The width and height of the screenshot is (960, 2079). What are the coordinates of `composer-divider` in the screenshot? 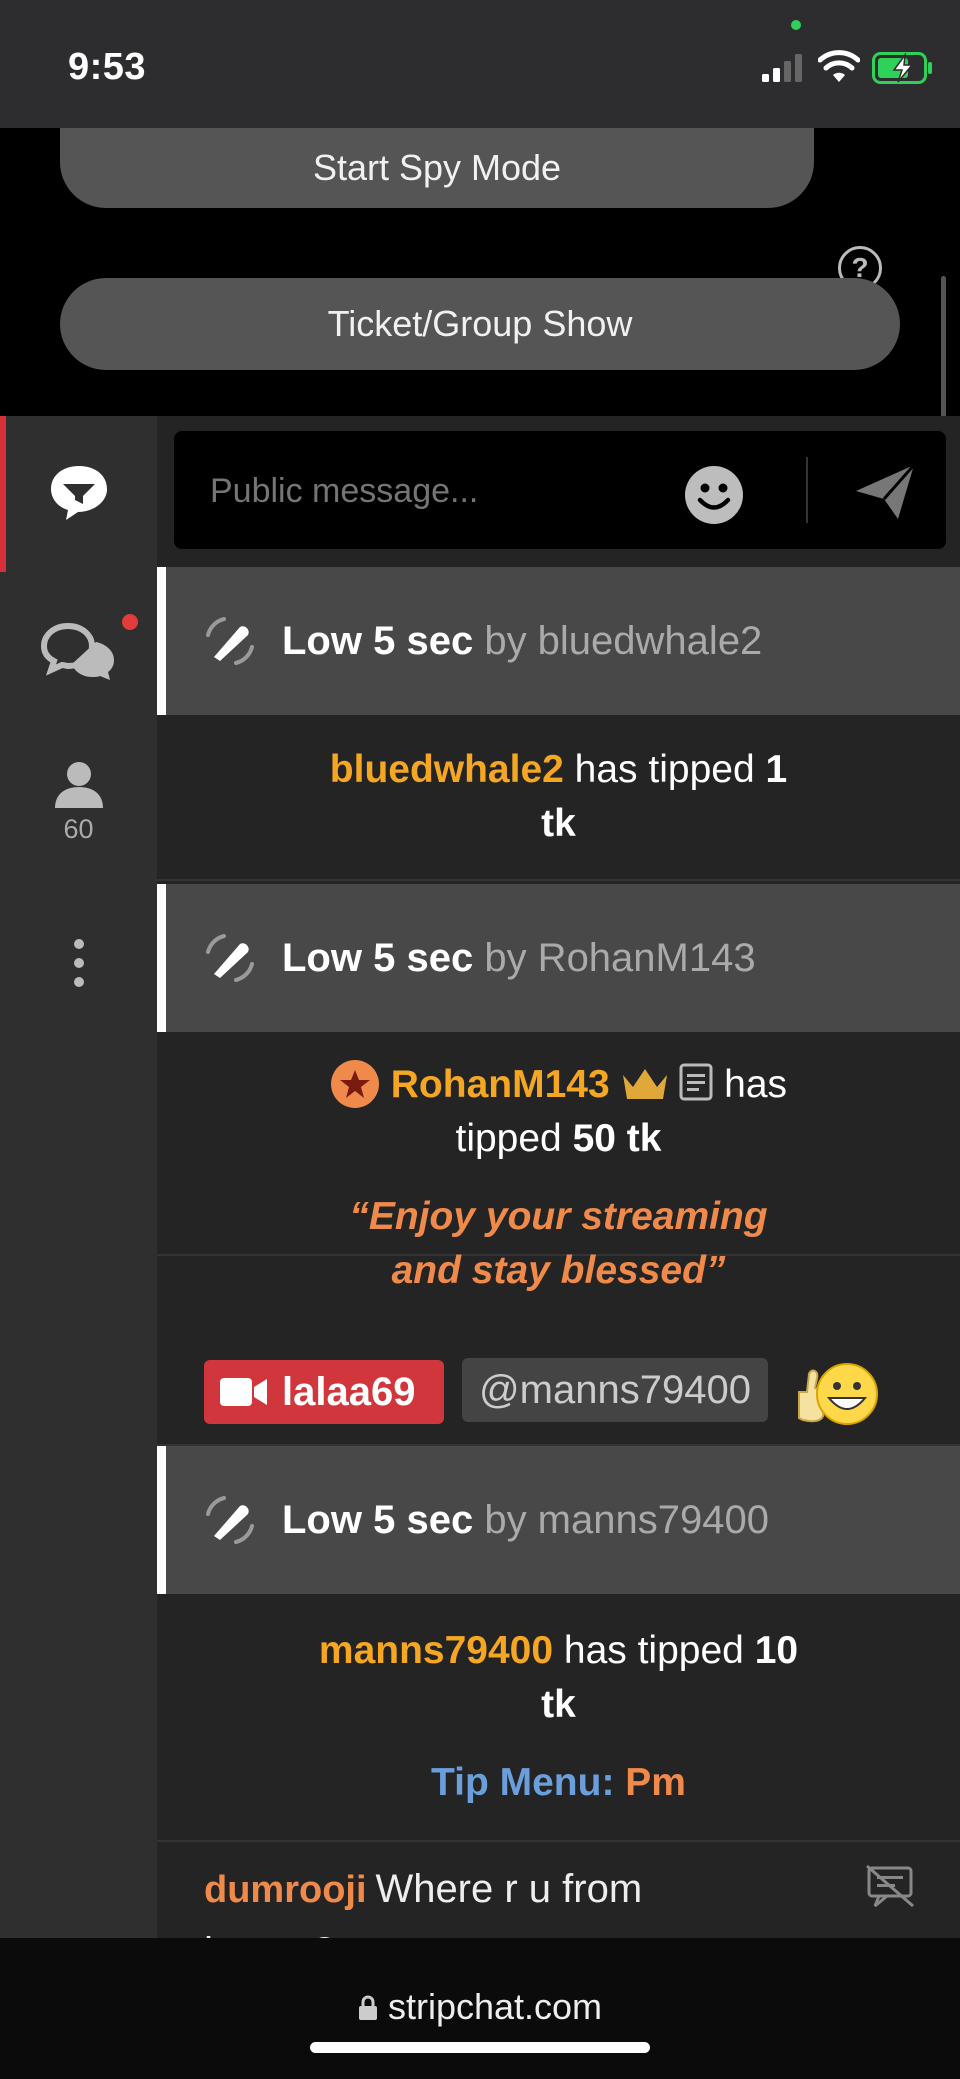 It's located at (807, 490).